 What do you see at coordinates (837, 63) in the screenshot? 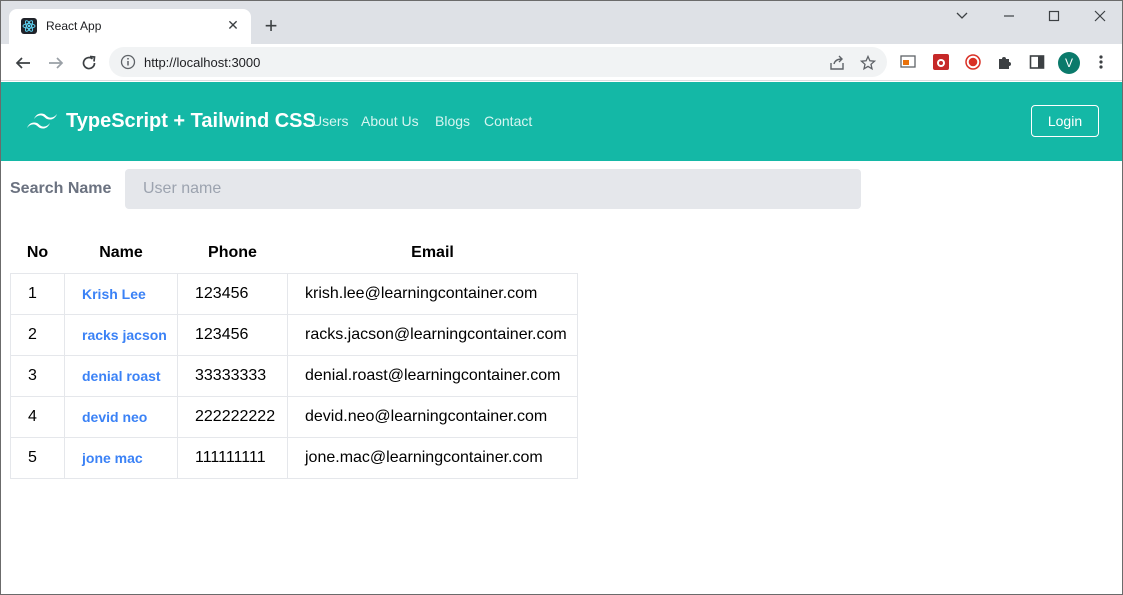
I see `share-icon` at bounding box center [837, 63].